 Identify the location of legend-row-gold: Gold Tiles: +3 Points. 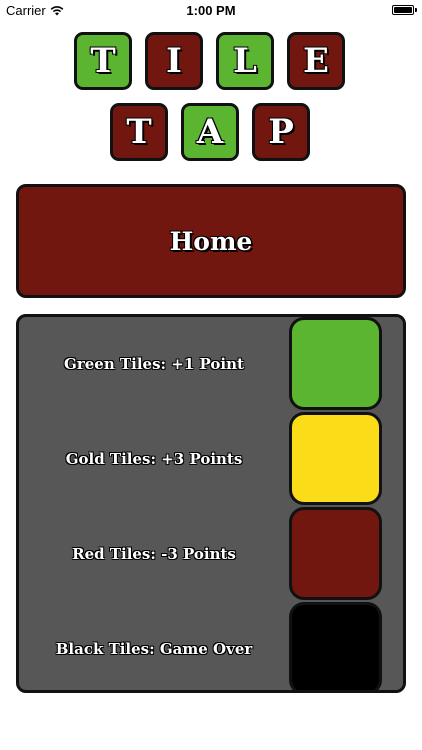
(211, 459).